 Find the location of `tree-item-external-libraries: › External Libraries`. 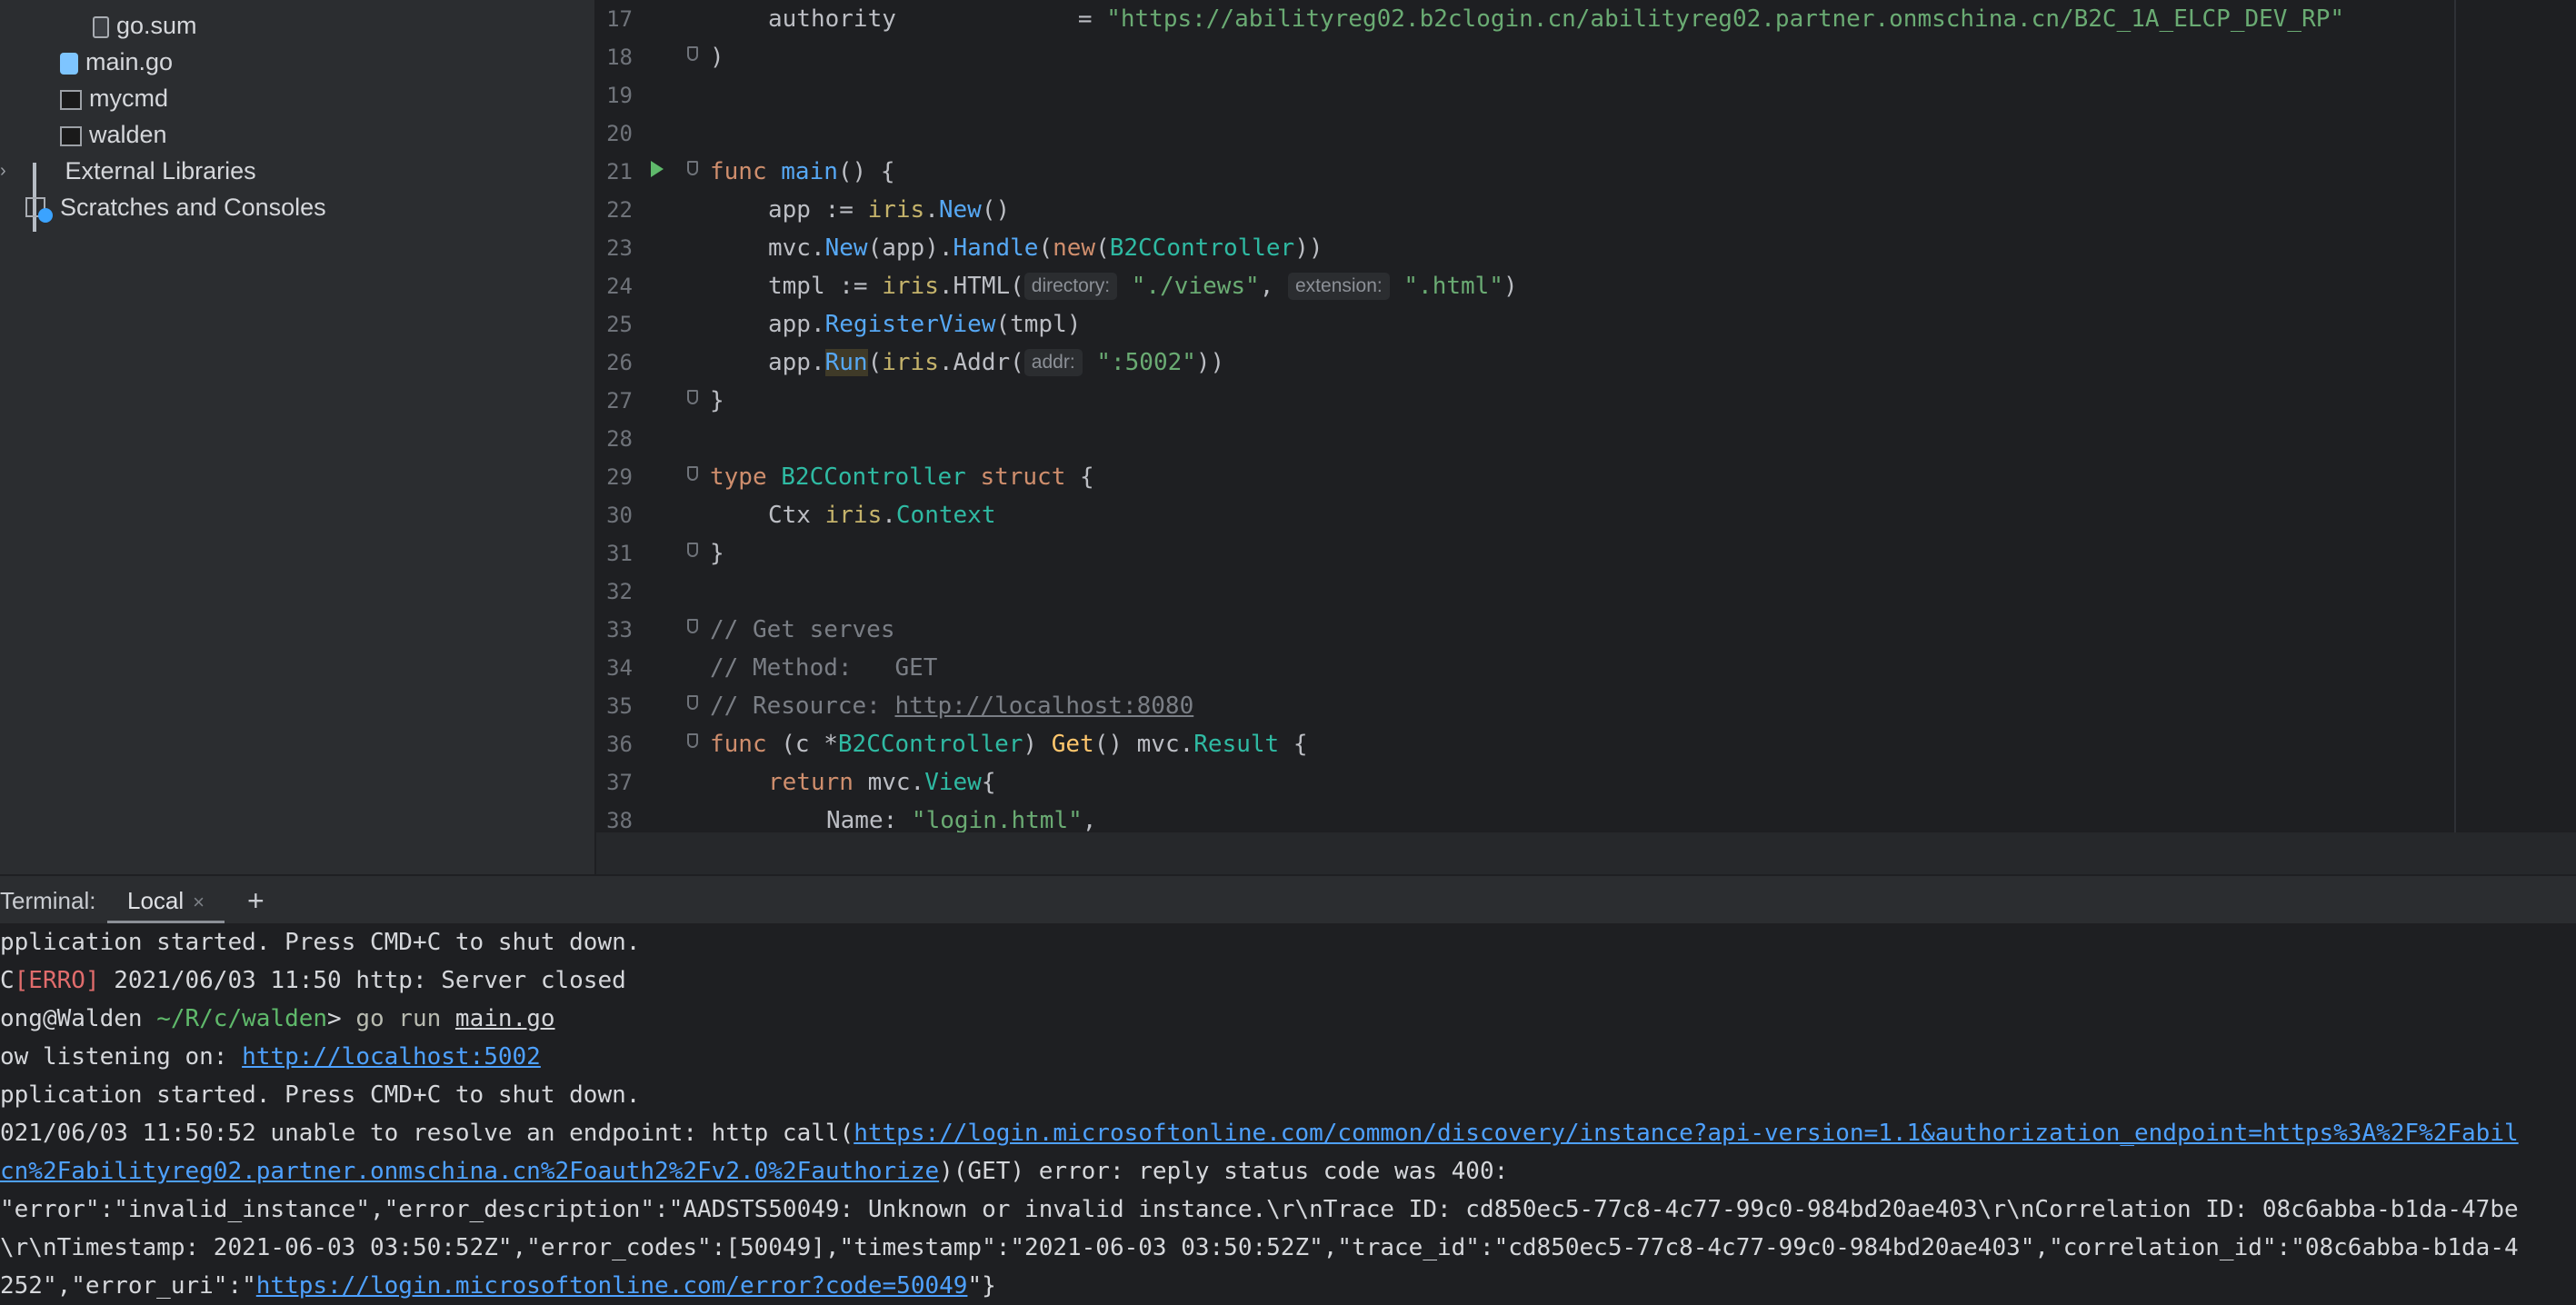

tree-item-external-libraries: › External Libraries is located at coordinates (128, 193).